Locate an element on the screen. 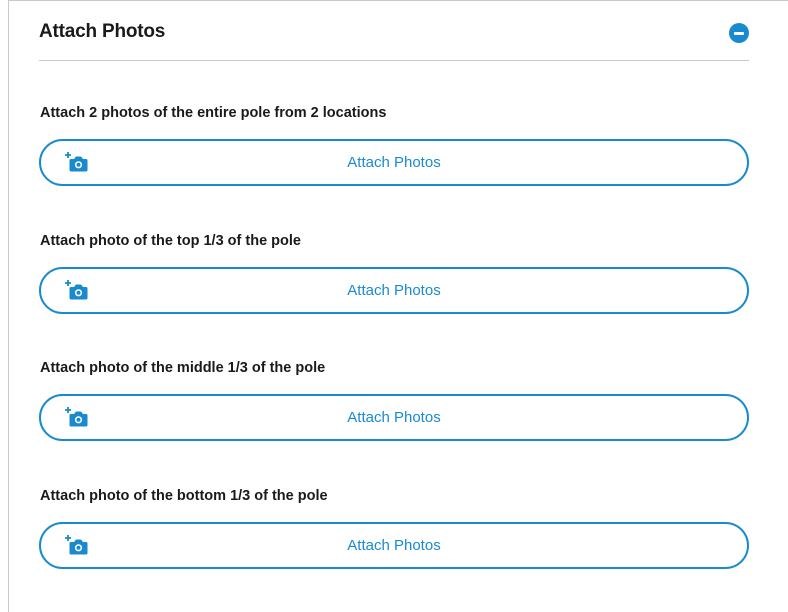  panel-header: Attach Photos is located at coordinates (394, 39).